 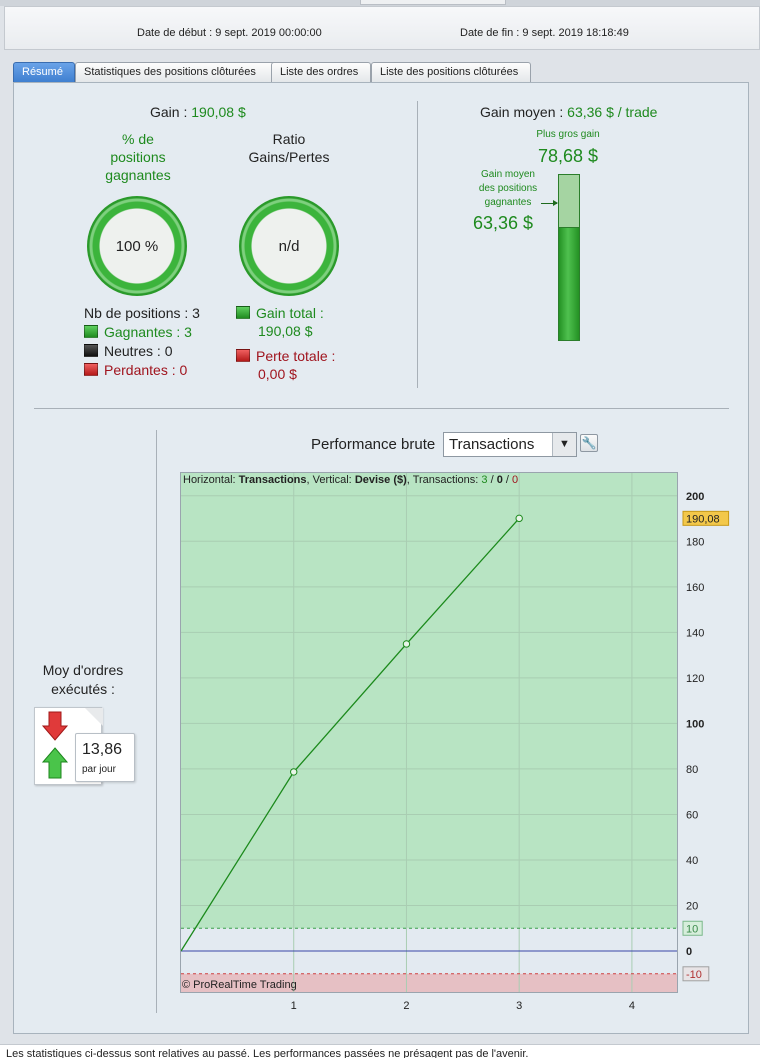 I want to click on x-tick-label: 4, so click(x=632, y=1006).